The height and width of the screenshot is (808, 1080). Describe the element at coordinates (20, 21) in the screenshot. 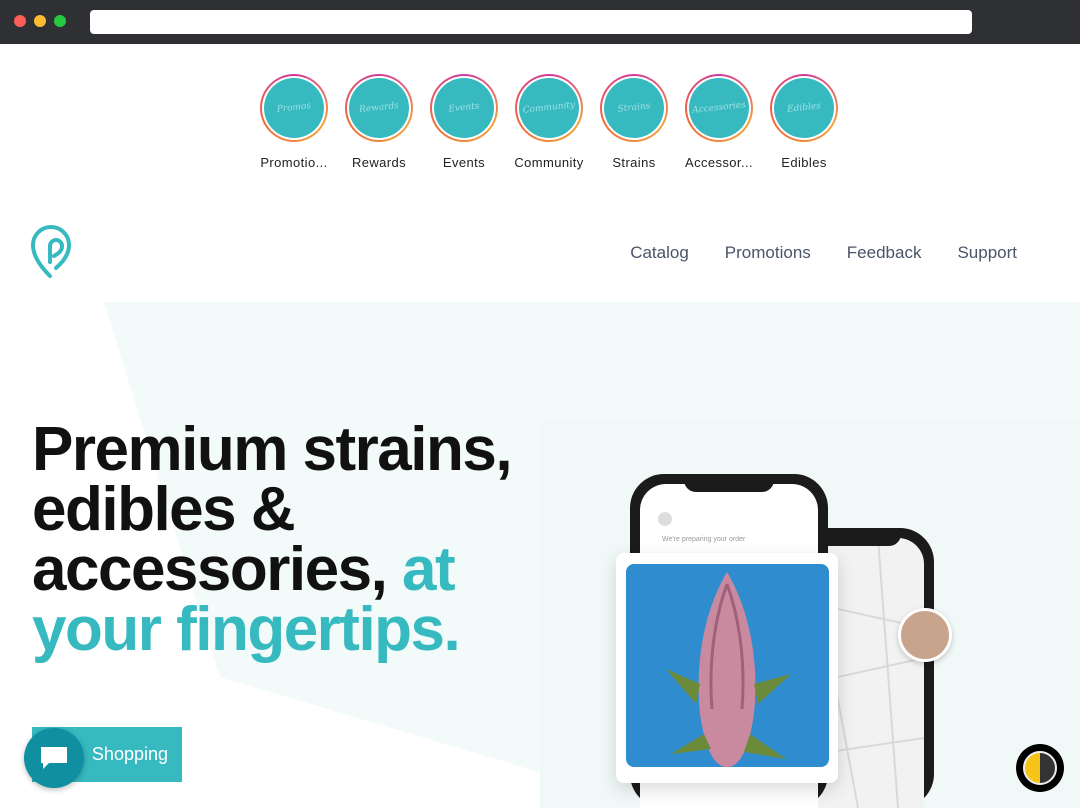

I see `close-window-button` at that location.